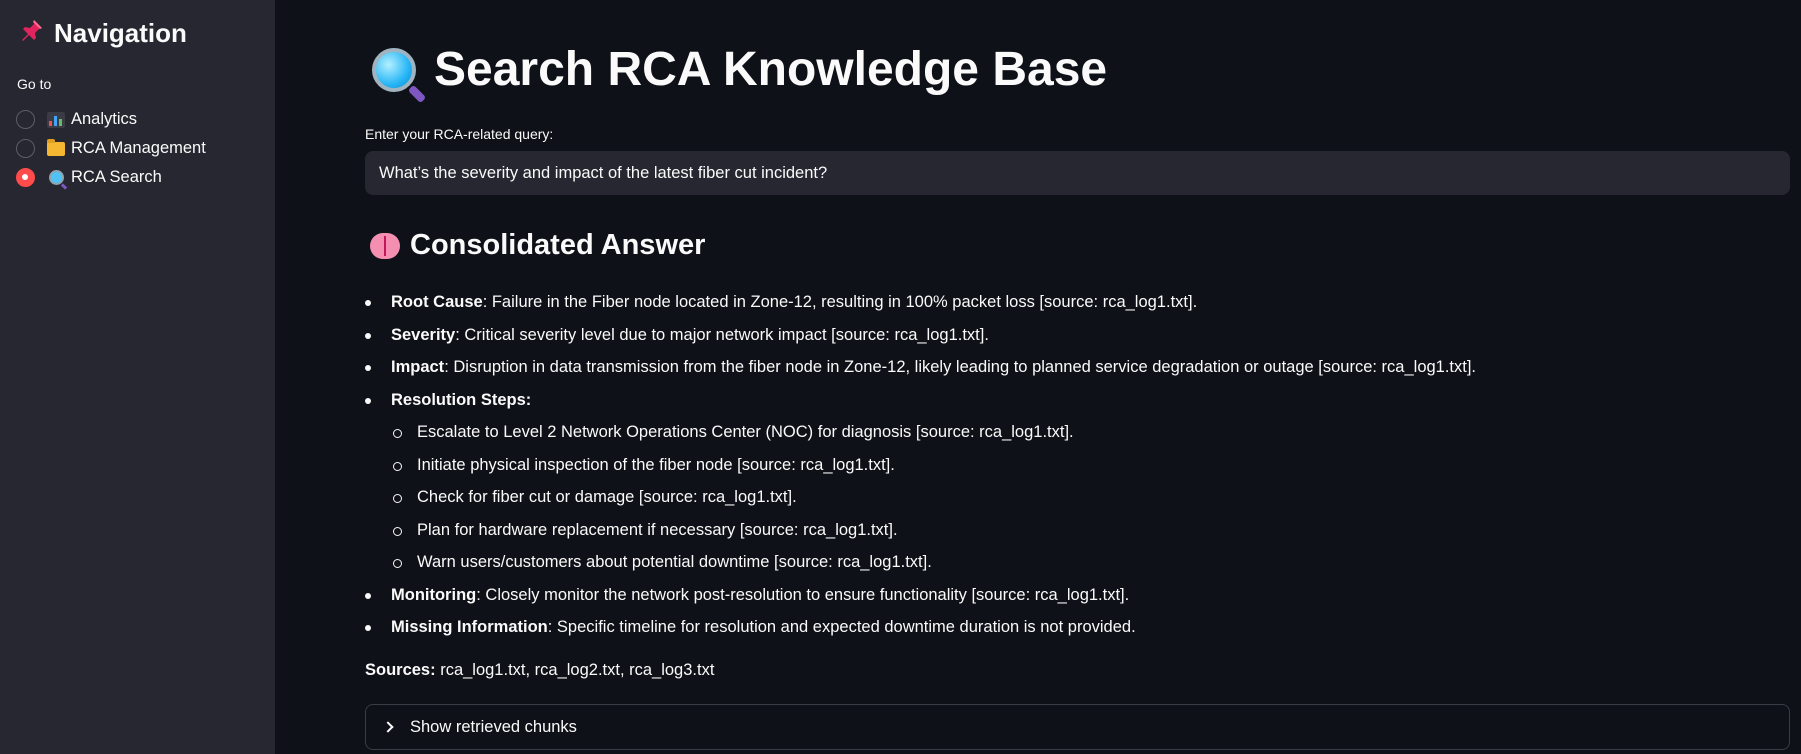 This screenshot has width=1801, height=754. What do you see at coordinates (400, 670) in the screenshot?
I see `sources-label: Sources:` at bounding box center [400, 670].